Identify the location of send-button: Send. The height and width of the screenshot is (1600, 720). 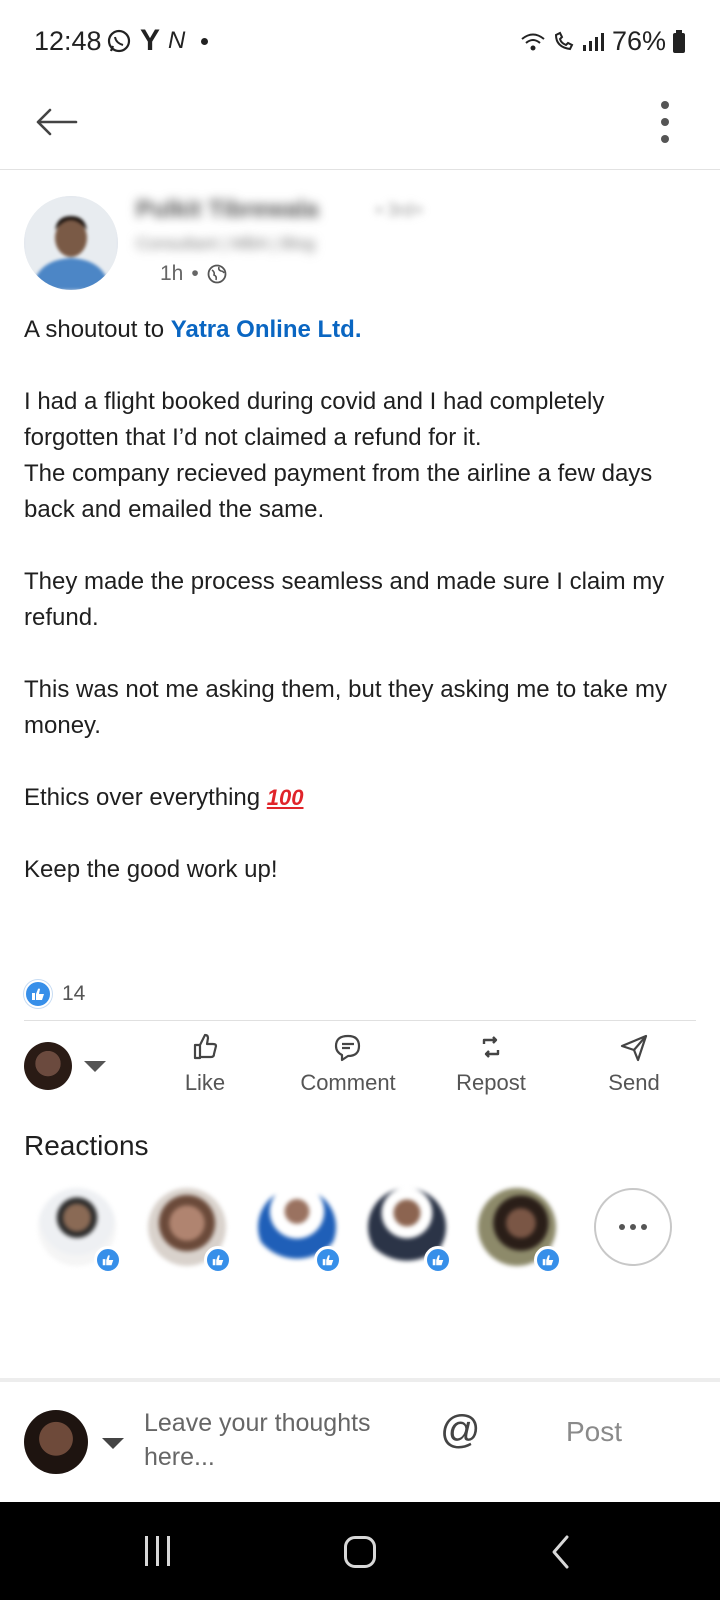
(634, 1064).